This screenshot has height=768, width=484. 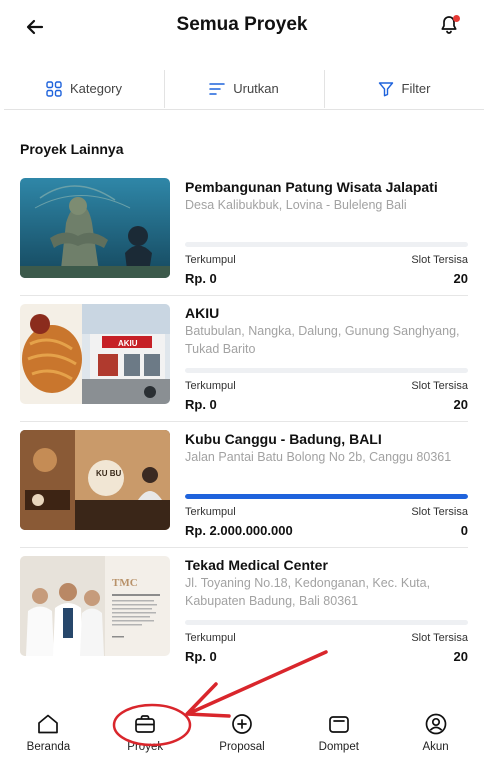 I want to click on filter-button: Filter, so click(x=404, y=88).